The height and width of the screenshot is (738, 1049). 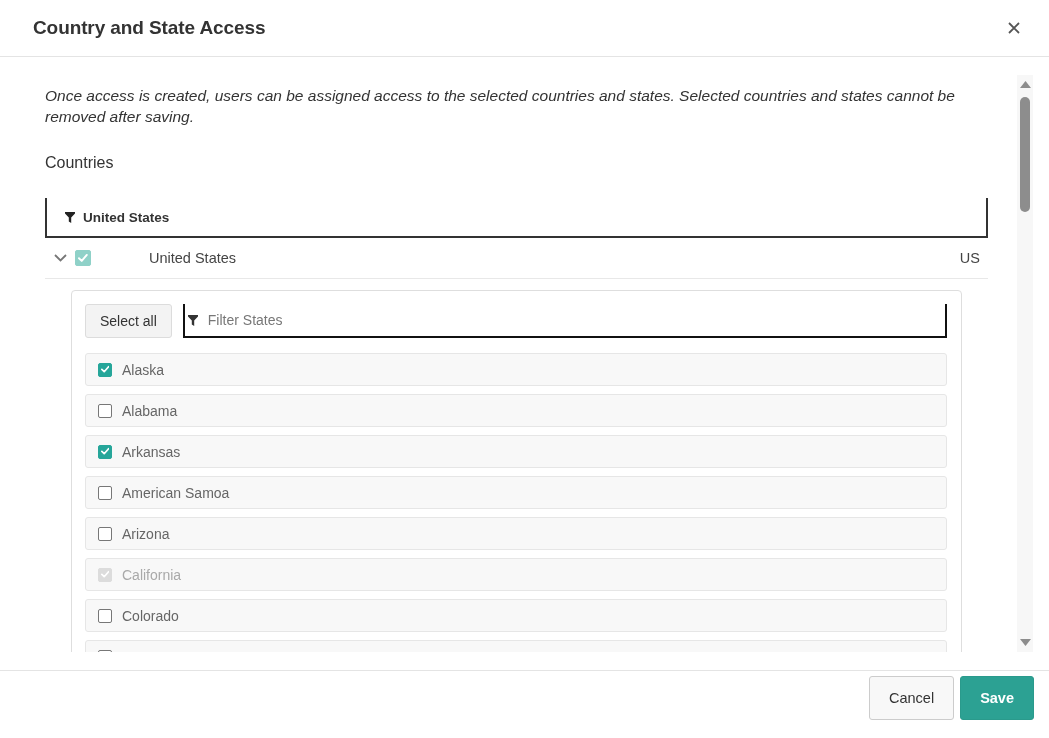 I want to click on state-label: Arizona, so click(x=146, y=533).